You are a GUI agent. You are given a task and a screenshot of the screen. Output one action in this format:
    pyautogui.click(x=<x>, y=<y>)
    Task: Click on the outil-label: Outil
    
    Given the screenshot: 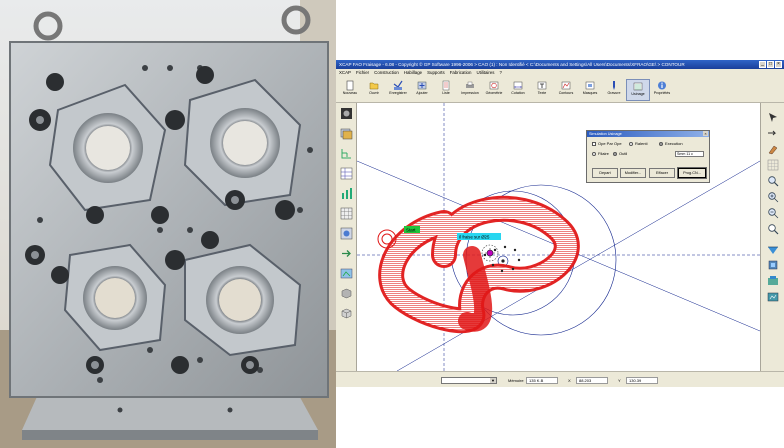 What is the action you would take?
    pyautogui.click(x=623, y=153)
    